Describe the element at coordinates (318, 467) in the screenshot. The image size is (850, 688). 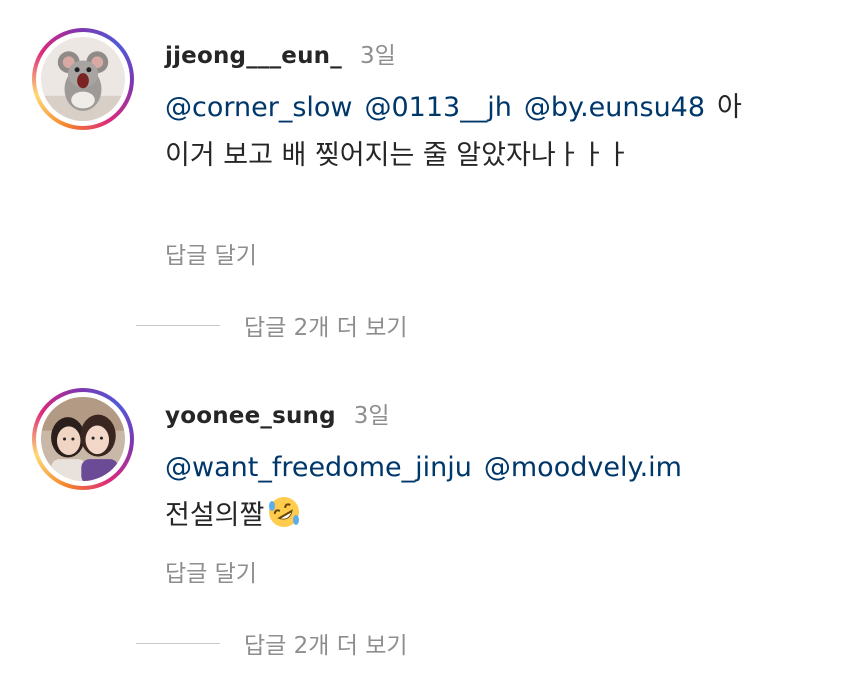
I see `mention-link: @want_freedome_jinju` at that location.